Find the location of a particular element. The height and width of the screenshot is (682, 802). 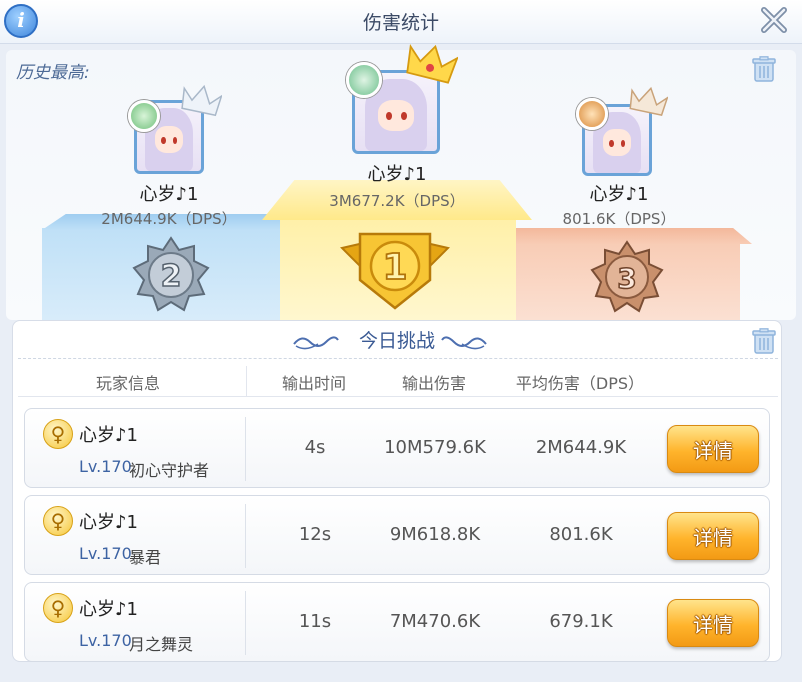

ornament-right-icon is located at coordinates (464, 343).